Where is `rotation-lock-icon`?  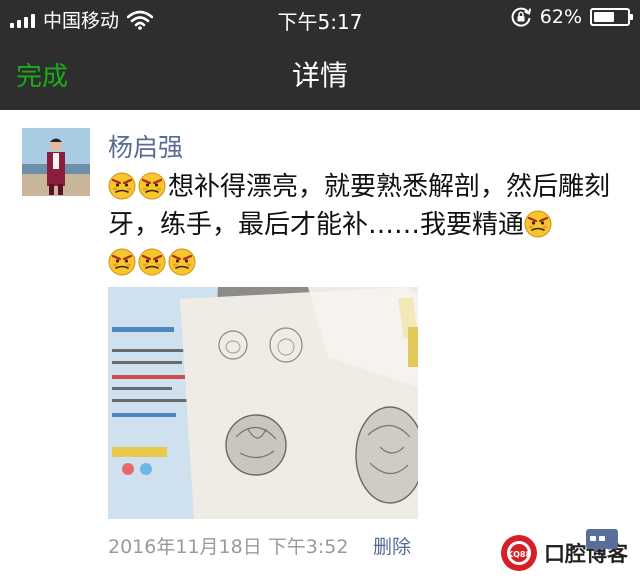
rotation-lock-icon is located at coordinates (521, 17).